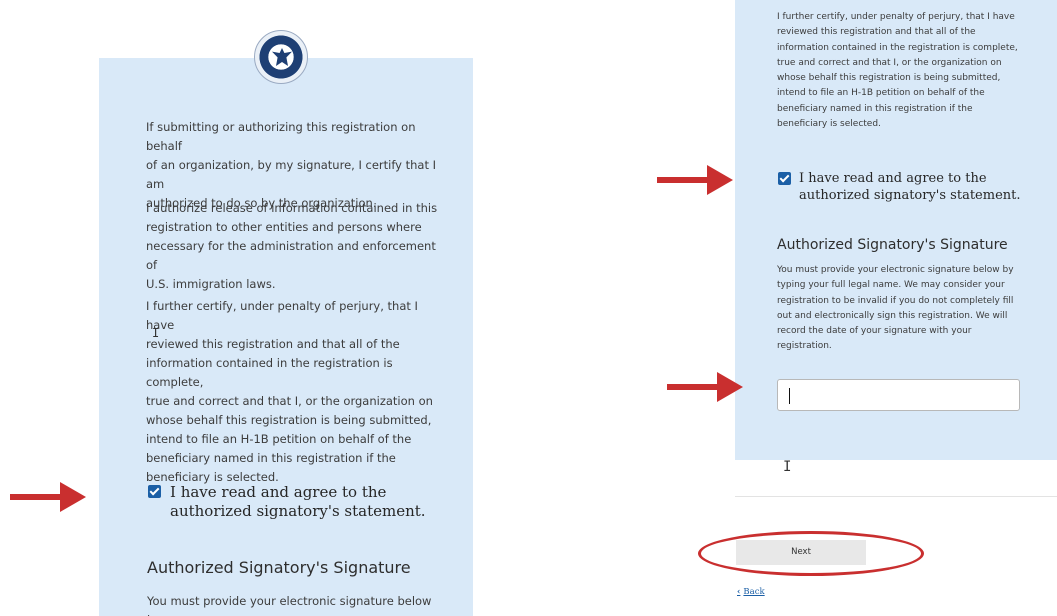  Describe the element at coordinates (754, 592) in the screenshot. I see `back-label: Back` at that location.